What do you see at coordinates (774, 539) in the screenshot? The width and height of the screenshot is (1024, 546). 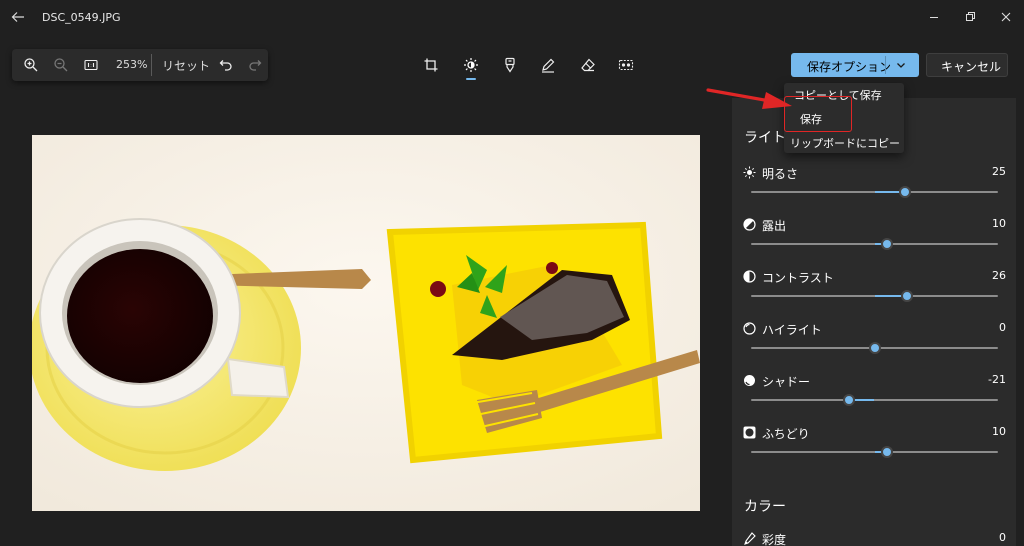 I see `saturation-label: 彩度` at bounding box center [774, 539].